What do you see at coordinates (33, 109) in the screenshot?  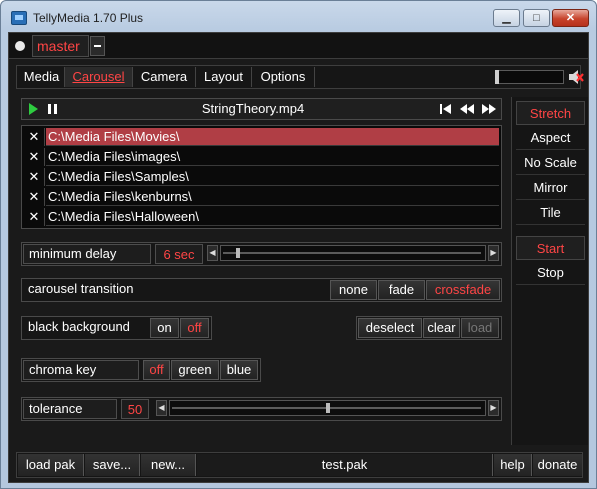 I see `play-icon` at bounding box center [33, 109].